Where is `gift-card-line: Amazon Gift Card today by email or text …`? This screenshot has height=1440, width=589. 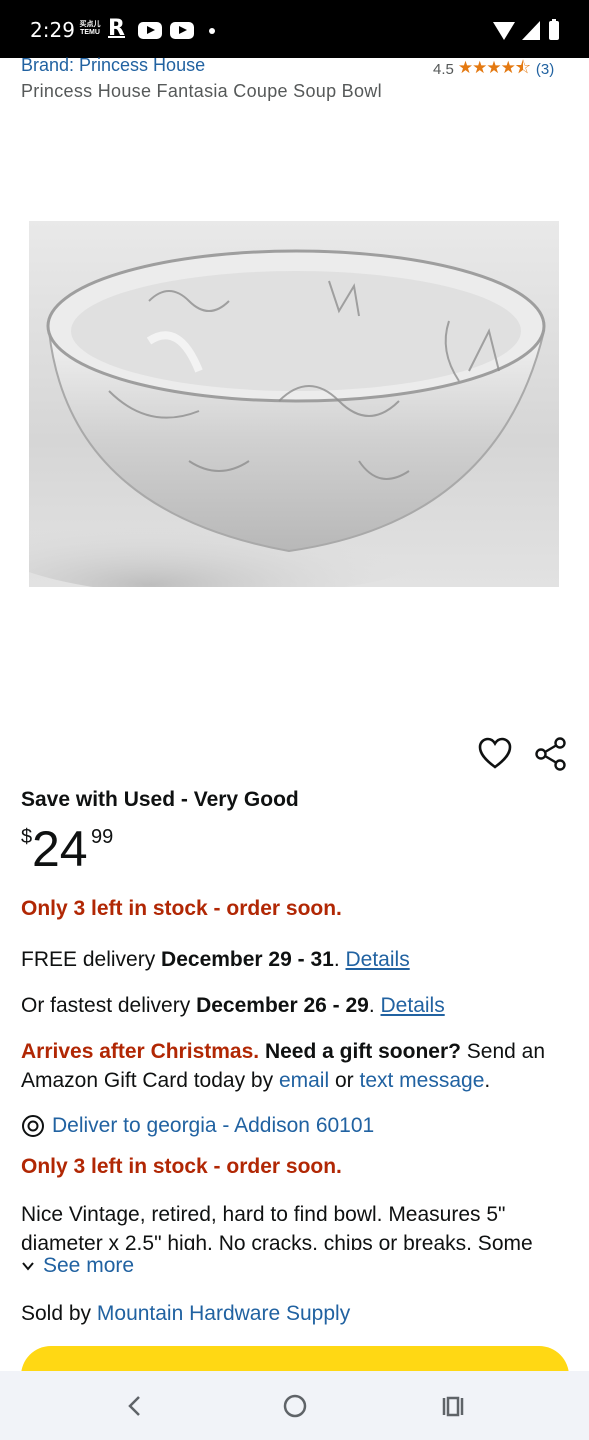 gift-card-line: Amazon Gift Card today by email or text … is located at coordinates (255, 1081).